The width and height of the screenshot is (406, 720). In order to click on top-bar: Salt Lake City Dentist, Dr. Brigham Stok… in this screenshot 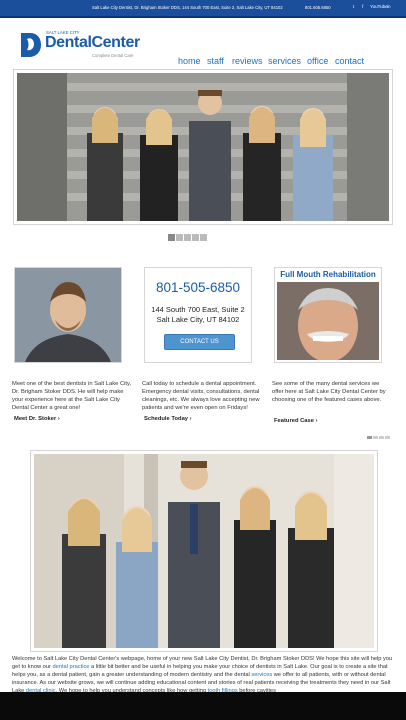, I will do `click(203, 9)`.